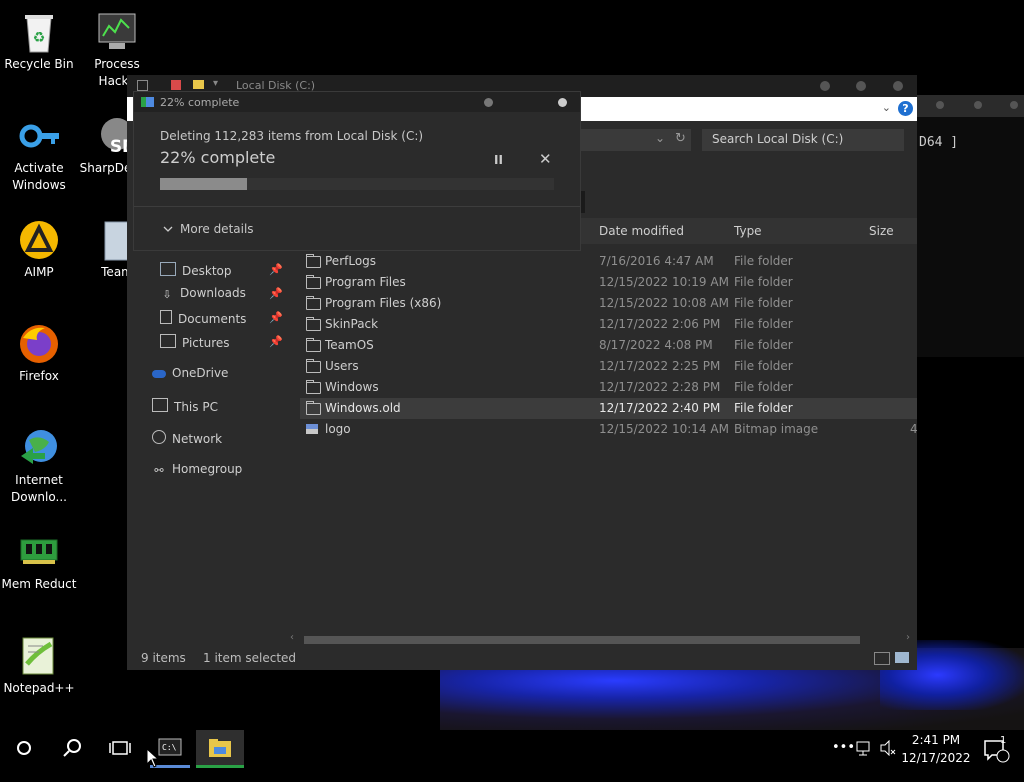  Describe the element at coordinates (120, 749) in the screenshot. I see `task-view-button` at that location.